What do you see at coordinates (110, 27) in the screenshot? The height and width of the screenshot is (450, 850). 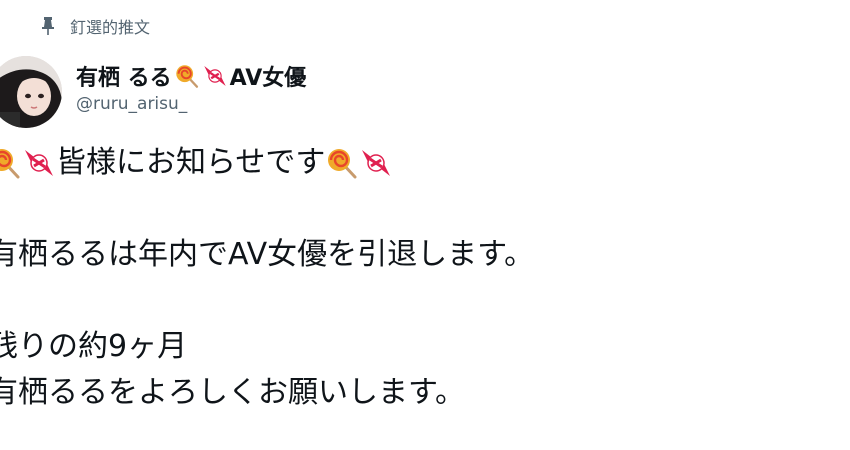 I see `pinned-label: 釘選的推文` at bounding box center [110, 27].